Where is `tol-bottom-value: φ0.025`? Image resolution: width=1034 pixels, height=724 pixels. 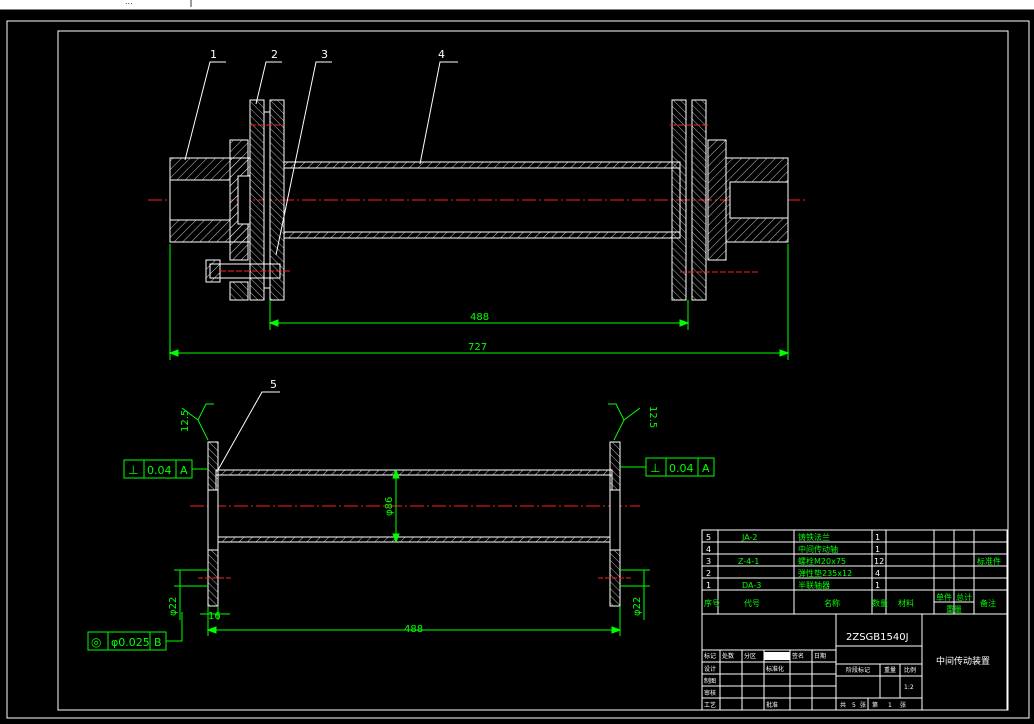
tol-bottom-value: φ0.025 is located at coordinates (130, 642).